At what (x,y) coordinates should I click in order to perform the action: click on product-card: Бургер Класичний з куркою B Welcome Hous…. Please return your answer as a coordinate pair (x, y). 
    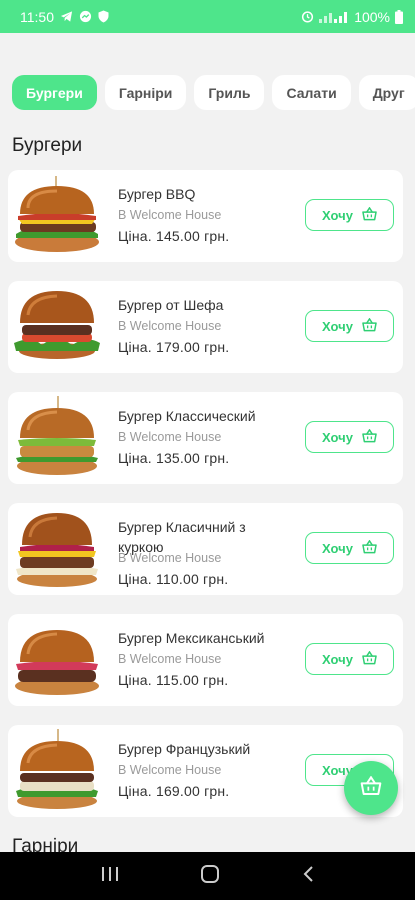
    Looking at the image, I should click on (205, 549).